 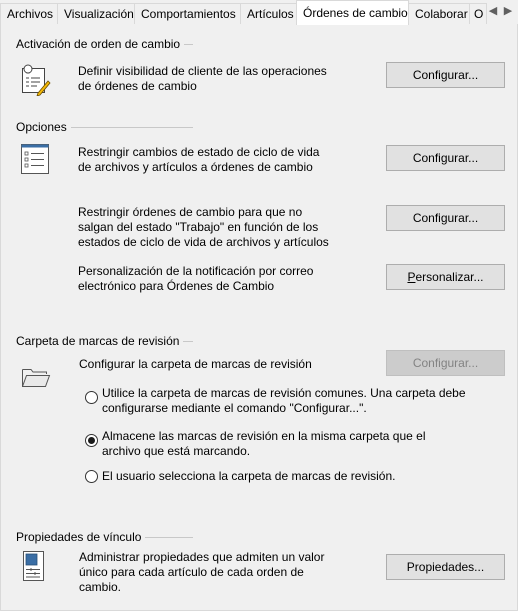 I want to click on link-desc-line3: cambio., so click(x=100, y=587).